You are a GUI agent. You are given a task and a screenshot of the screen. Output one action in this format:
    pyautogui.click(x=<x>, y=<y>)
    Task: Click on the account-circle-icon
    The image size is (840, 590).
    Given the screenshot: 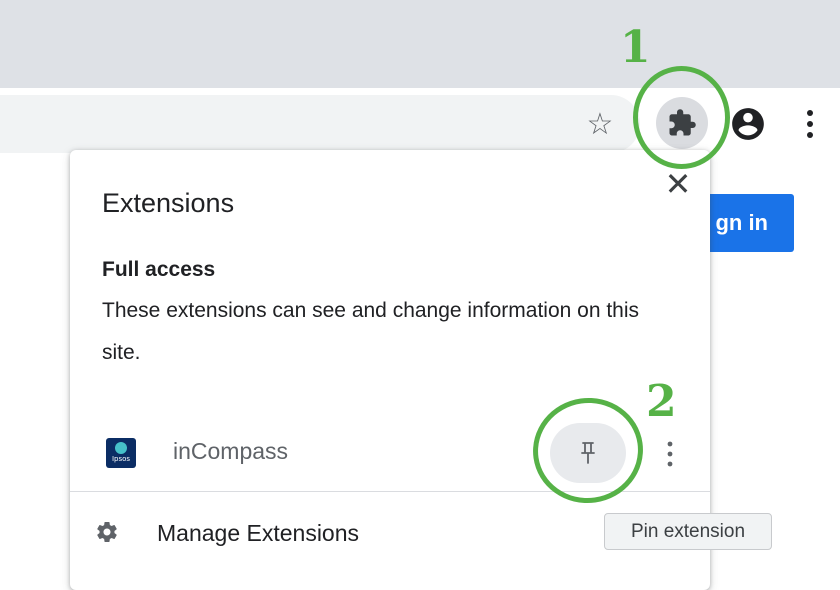 What is the action you would take?
    pyautogui.click(x=748, y=124)
    